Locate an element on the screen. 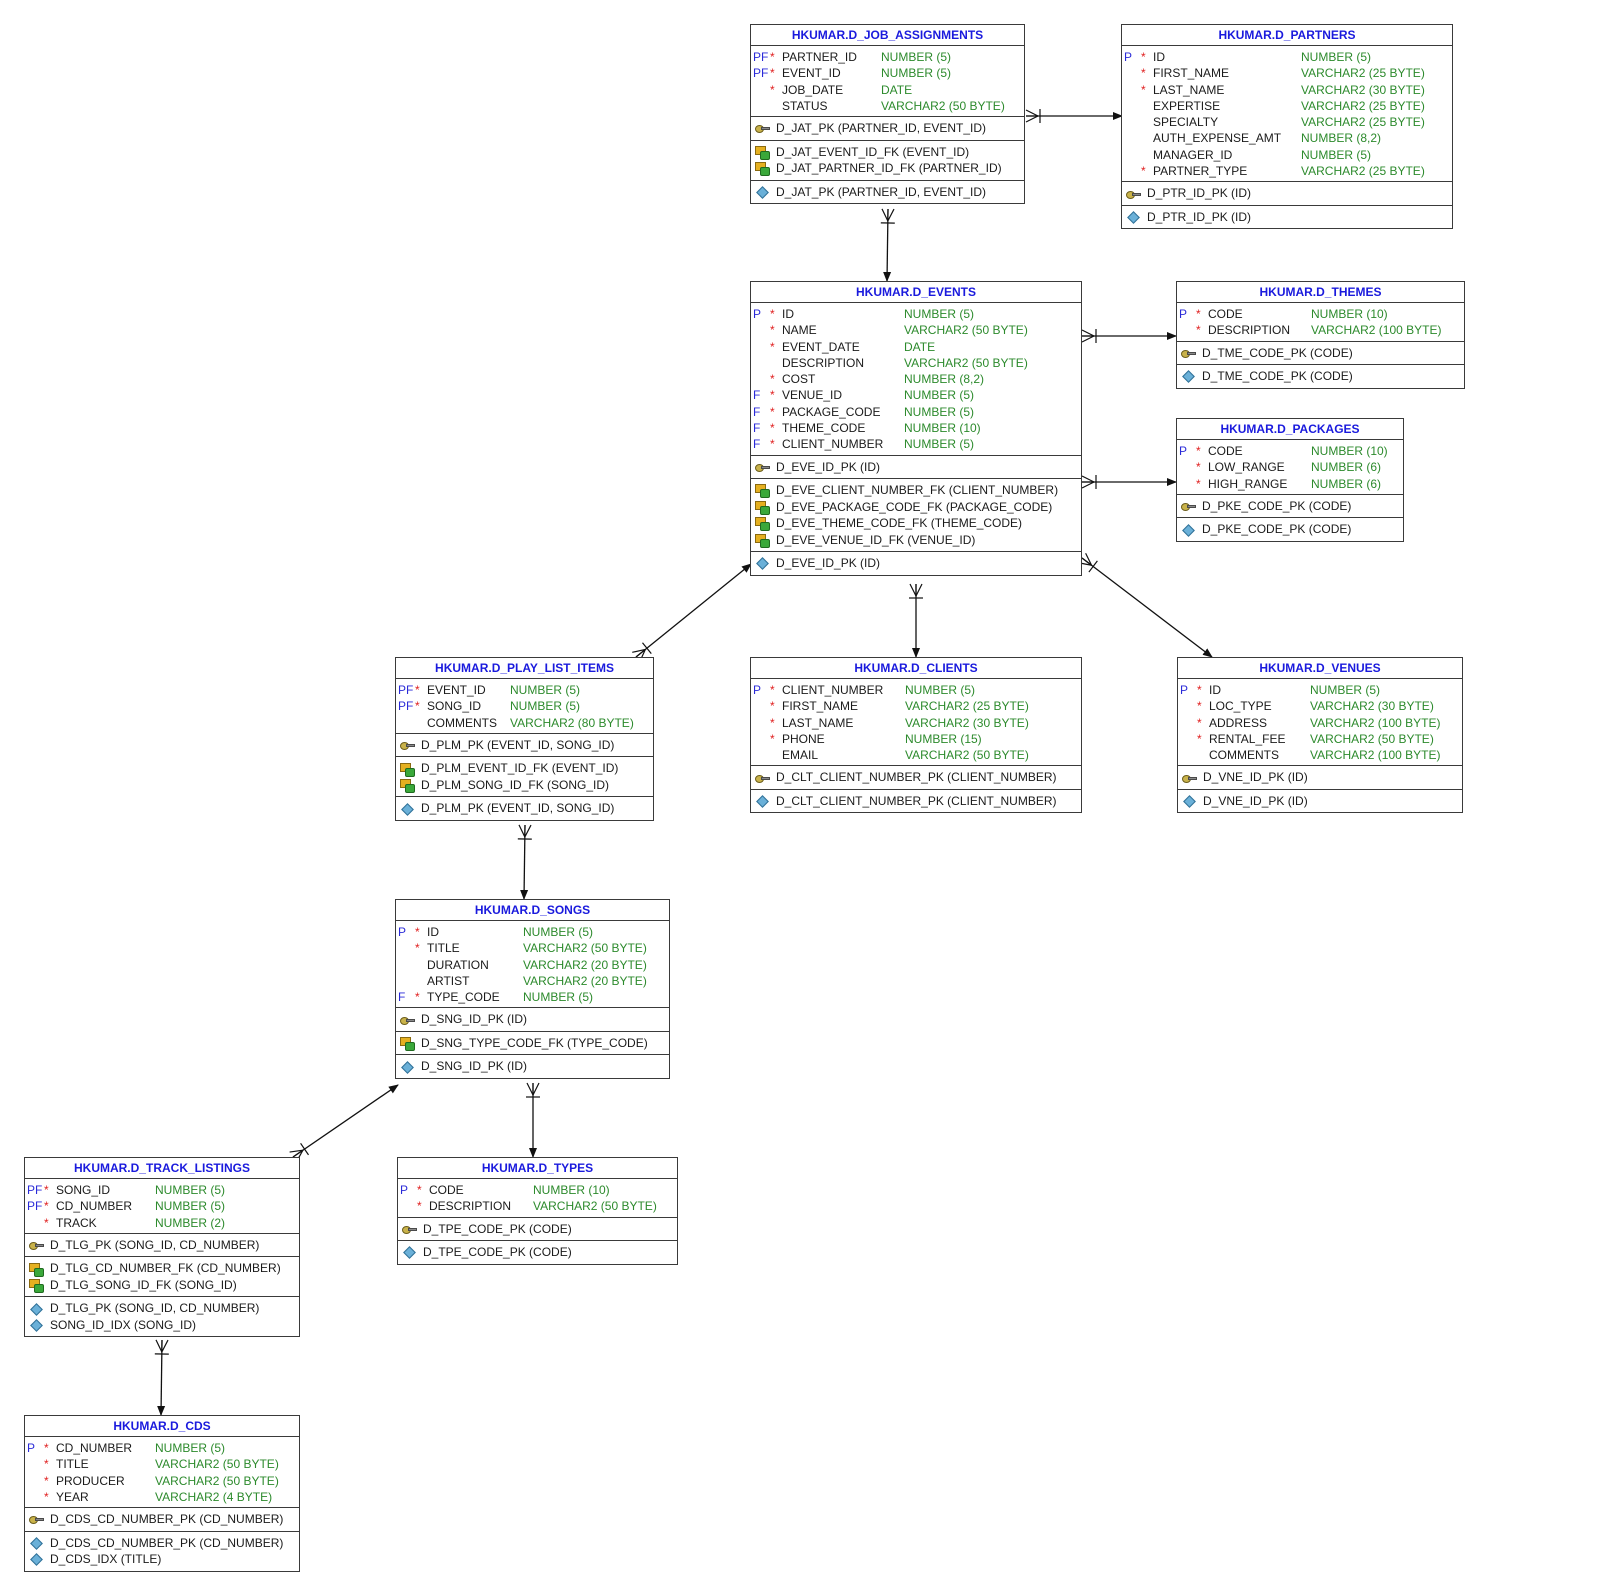 Image resolution: width=1600 pixels, height=1588 pixels. idx-section: D_CLT_CLIENT_NUMBER_PK (CLIENT_NUMBER) is located at coordinates (916, 800).